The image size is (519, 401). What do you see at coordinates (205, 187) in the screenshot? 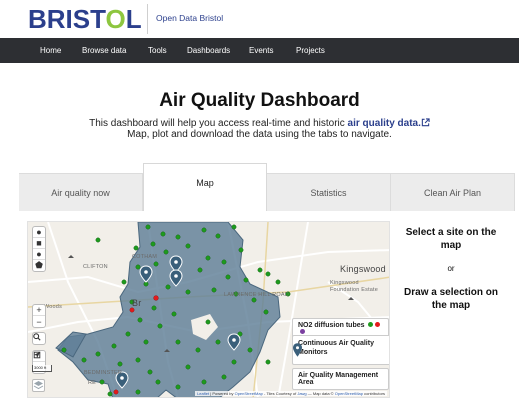
I see `tab-map: Map` at bounding box center [205, 187].